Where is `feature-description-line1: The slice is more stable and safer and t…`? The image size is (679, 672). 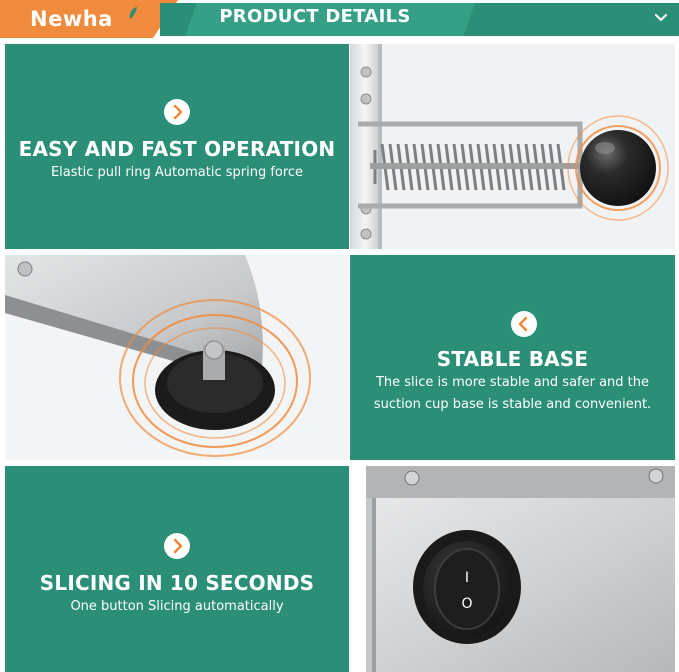 feature-description-line1: The slice is more stable and safer and t… is located at coordinates (512, 382).